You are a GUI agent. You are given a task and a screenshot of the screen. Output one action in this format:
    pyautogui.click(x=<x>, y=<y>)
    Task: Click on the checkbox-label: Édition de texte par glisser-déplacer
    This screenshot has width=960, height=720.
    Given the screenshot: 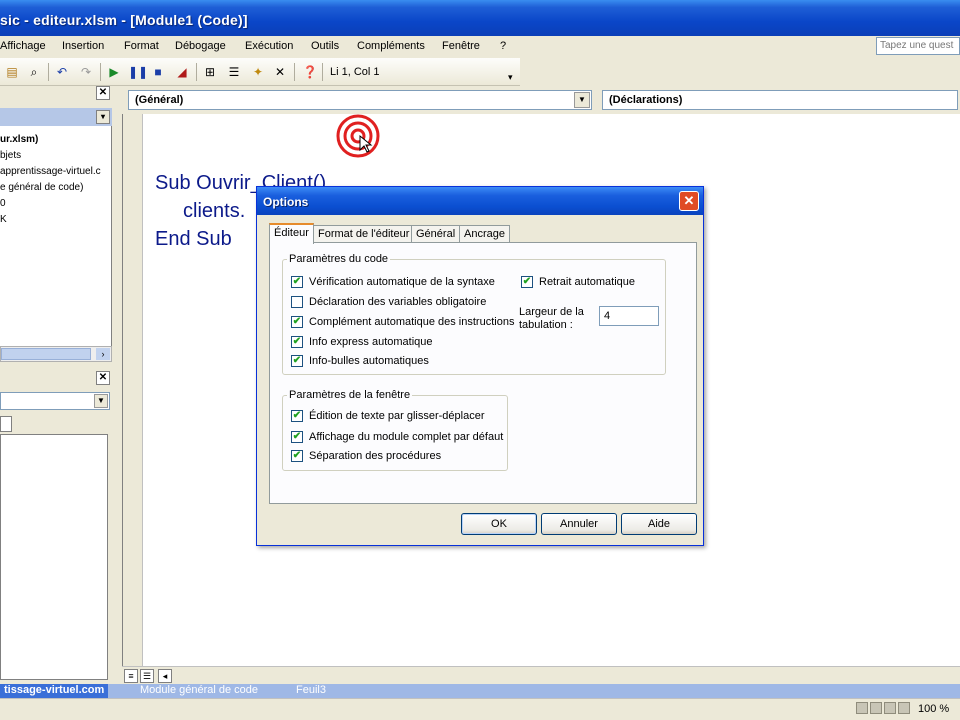 What is the action you would take?
    pyautogui.click(x=397, y=416)
    